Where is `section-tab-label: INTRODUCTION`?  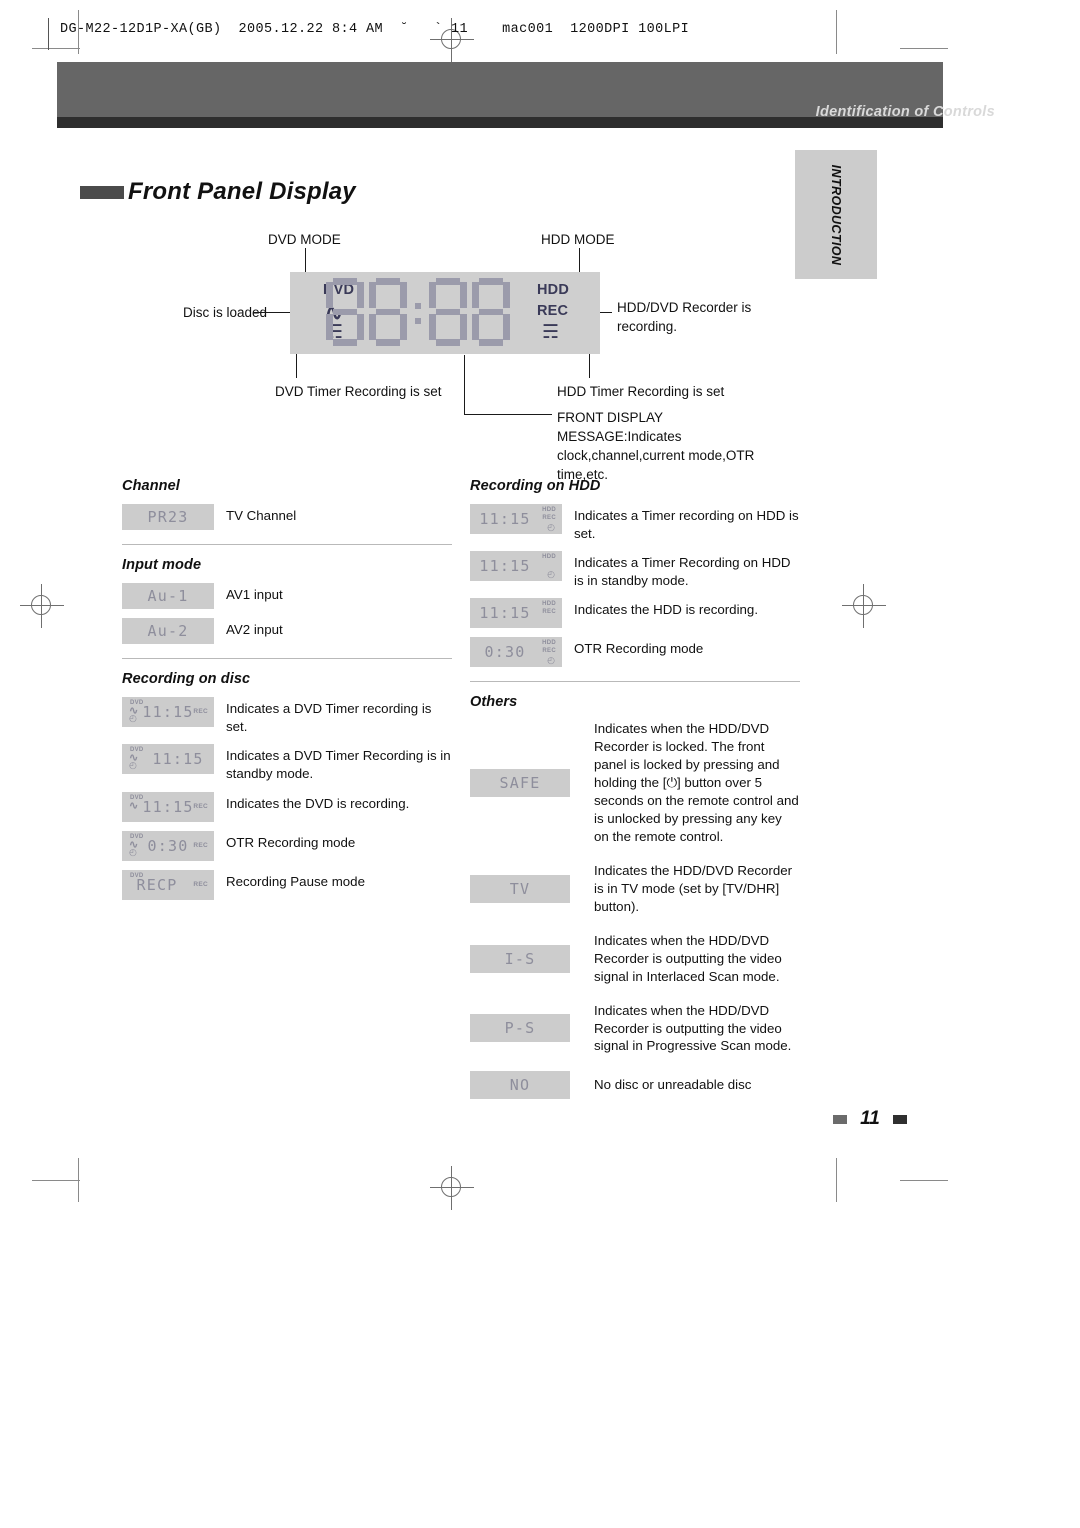 section-tab-label: INTRODUCTION is located at coordinates (836, 214).